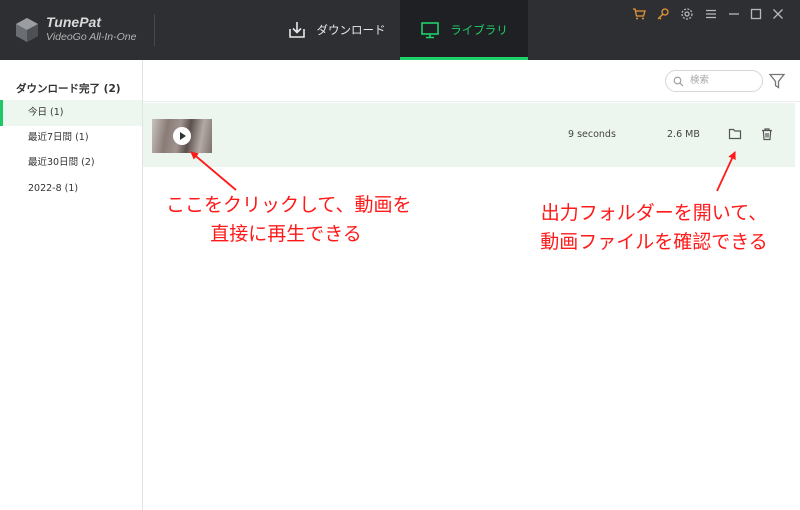  I want to click on annotation-folder: 出力フォルダーを開いて、 動画ファイルを確認できる, so click(654, 227).